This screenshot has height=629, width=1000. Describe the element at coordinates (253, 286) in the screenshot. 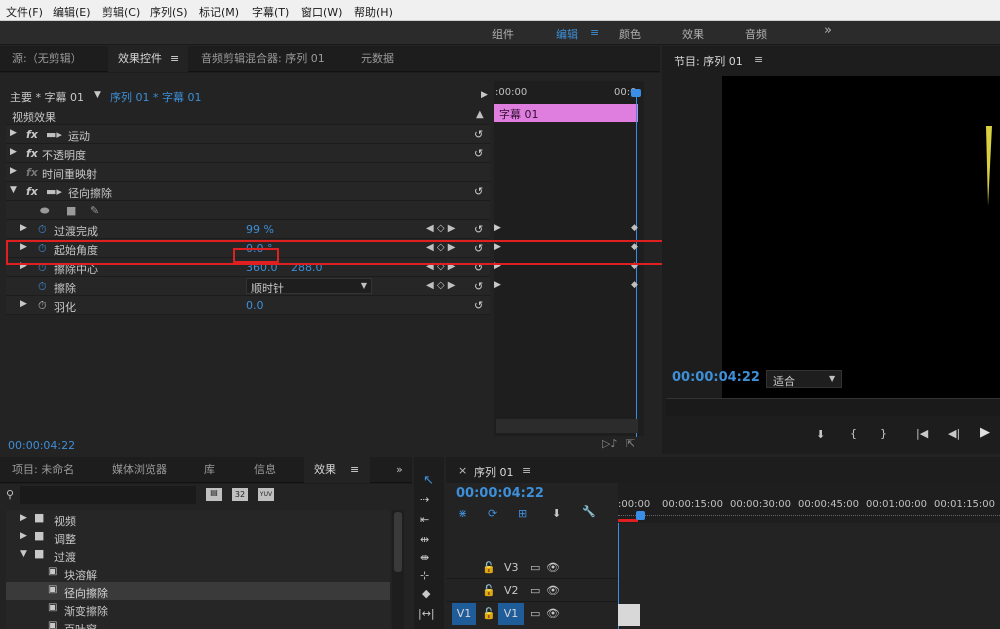

I see `param-row-wipe: ⏱ 擦除 顺时针 ▼ ◀ ◇ ▶ ↺ ▶` at that location.